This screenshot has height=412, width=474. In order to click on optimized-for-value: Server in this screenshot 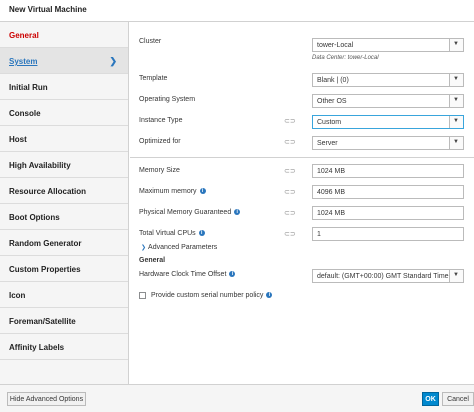, I will do `click(327, 143)`.